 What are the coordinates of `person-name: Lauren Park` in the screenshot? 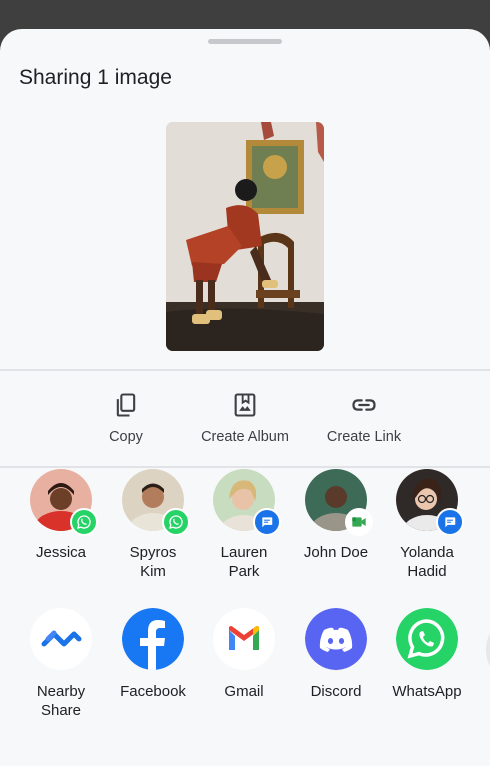 It's located at (244, 562).